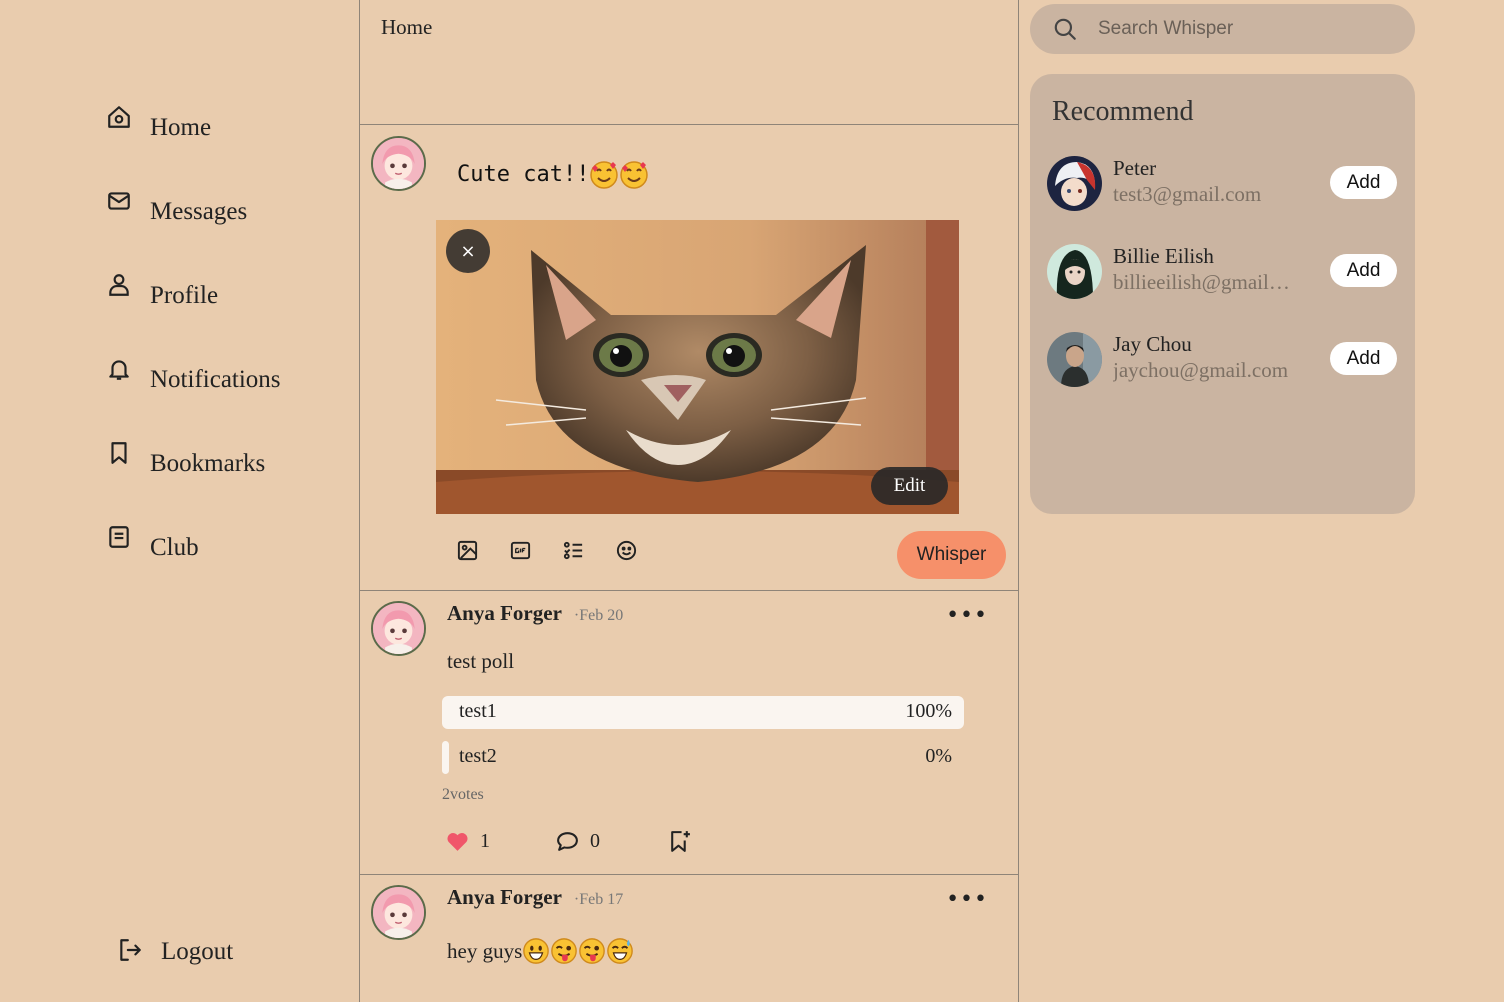  I want to click on close-icon: ×, so click(468, 251).